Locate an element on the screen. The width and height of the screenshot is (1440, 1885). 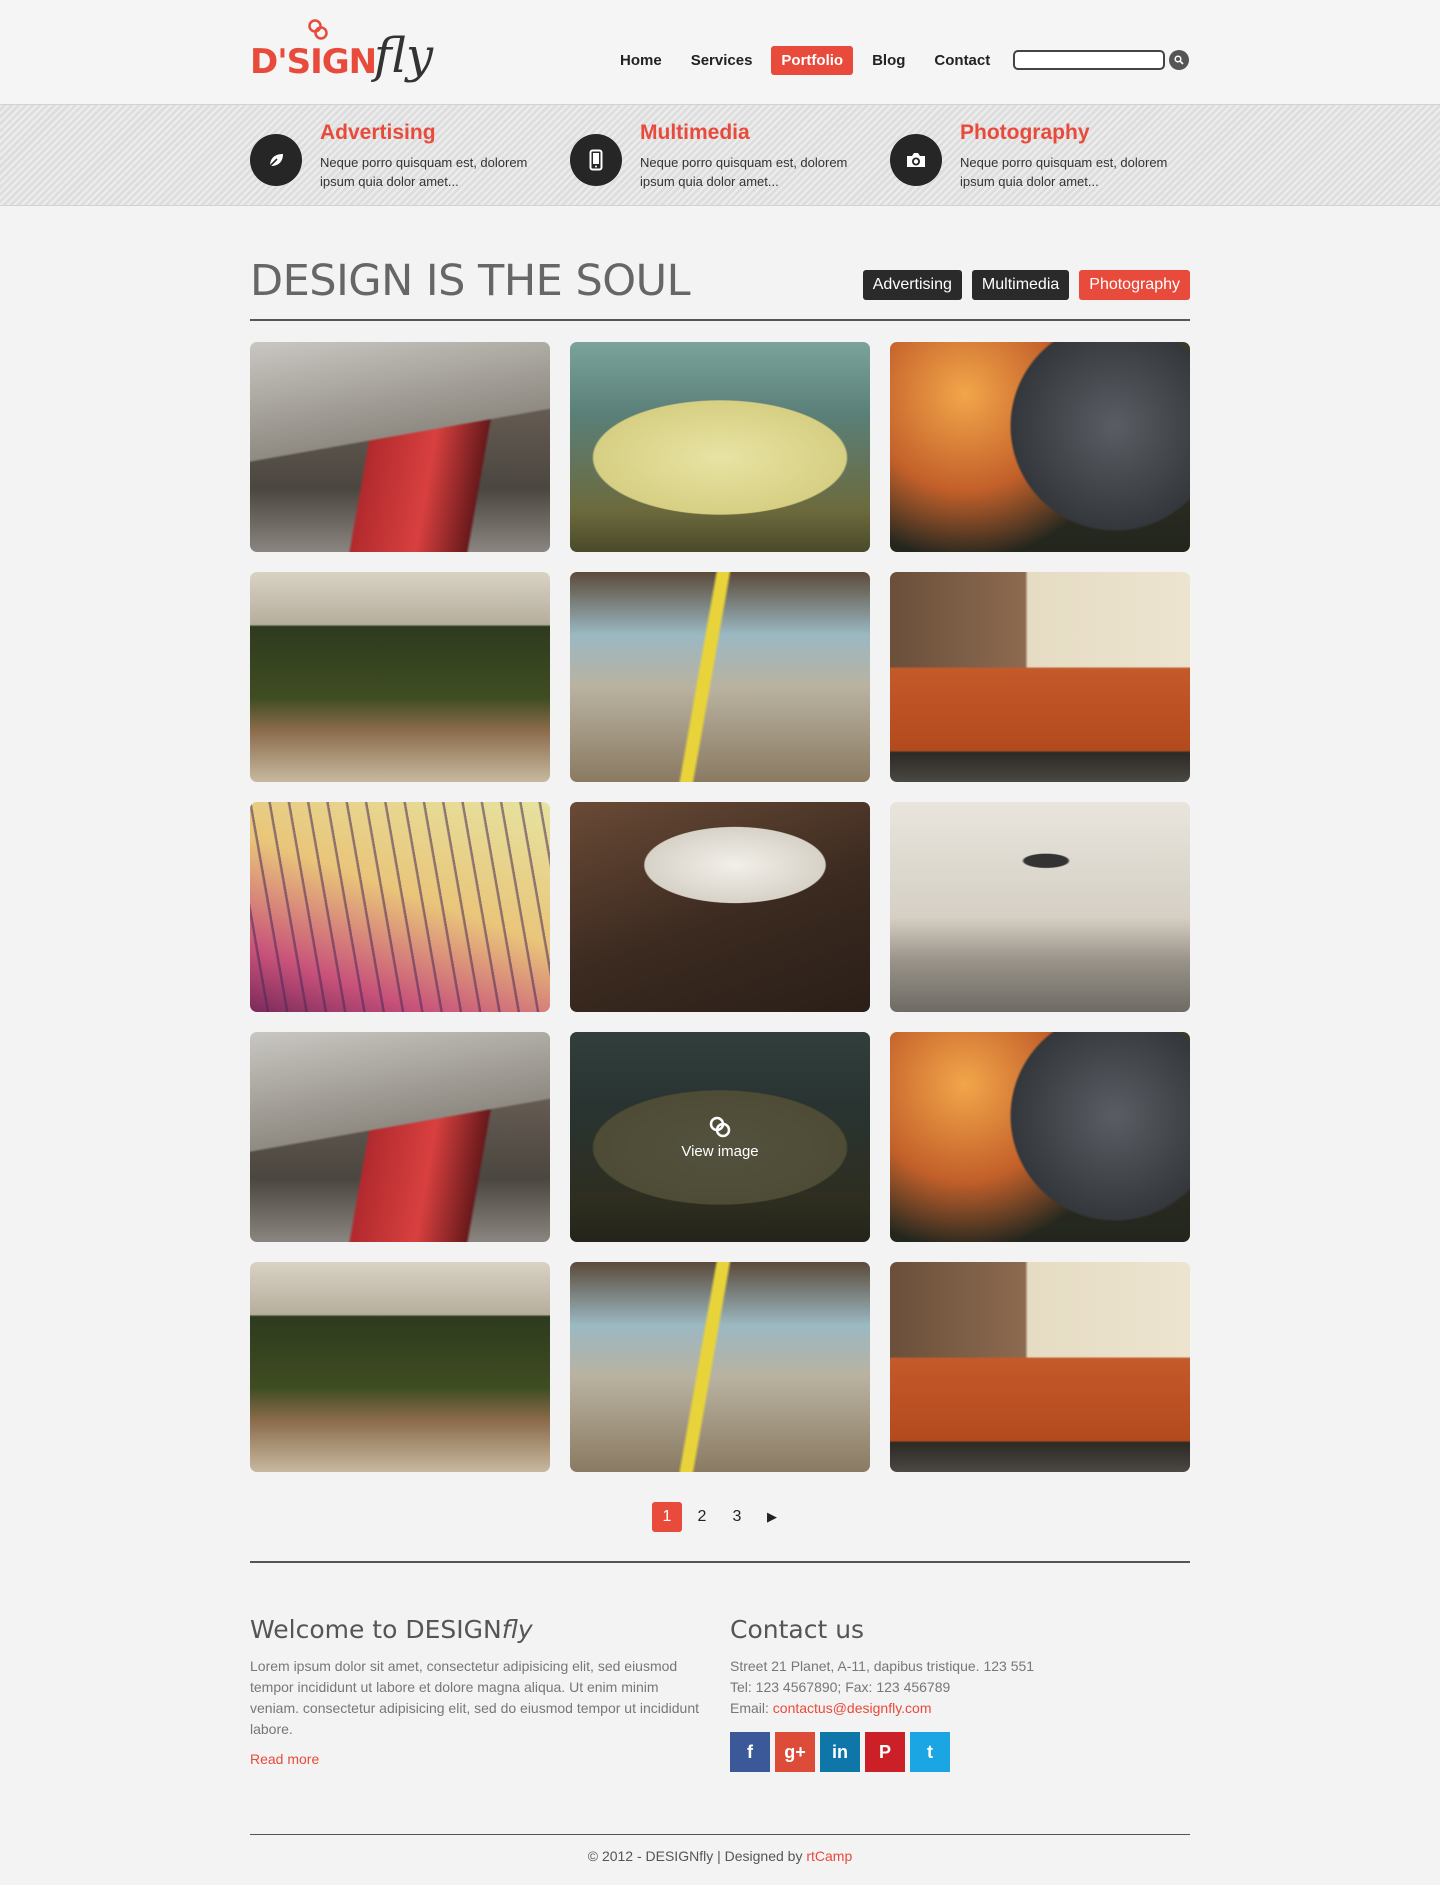
pinterest-icon: P is located at coordinates (885, 1752).